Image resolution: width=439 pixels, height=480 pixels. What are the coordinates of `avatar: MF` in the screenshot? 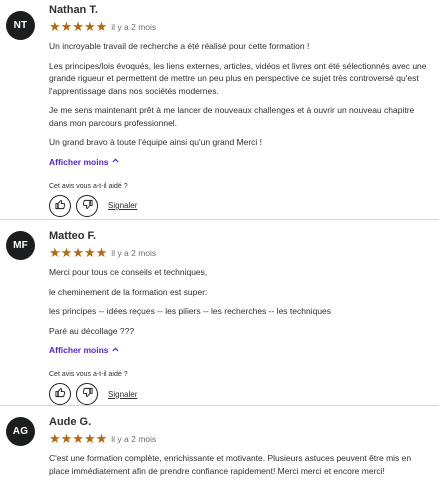 It's located at (20, 245).